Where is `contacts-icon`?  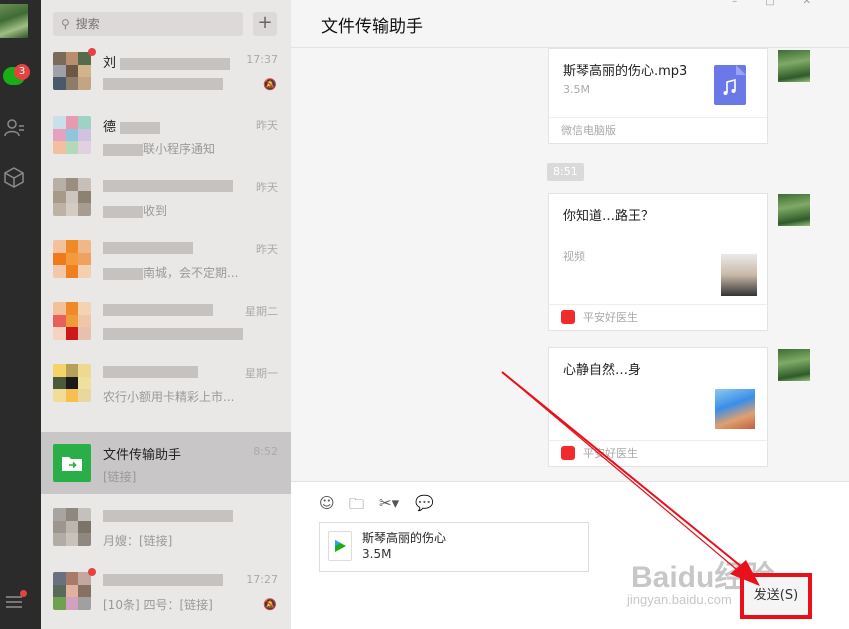 contacts-icon is located at coordinates (14, 128).